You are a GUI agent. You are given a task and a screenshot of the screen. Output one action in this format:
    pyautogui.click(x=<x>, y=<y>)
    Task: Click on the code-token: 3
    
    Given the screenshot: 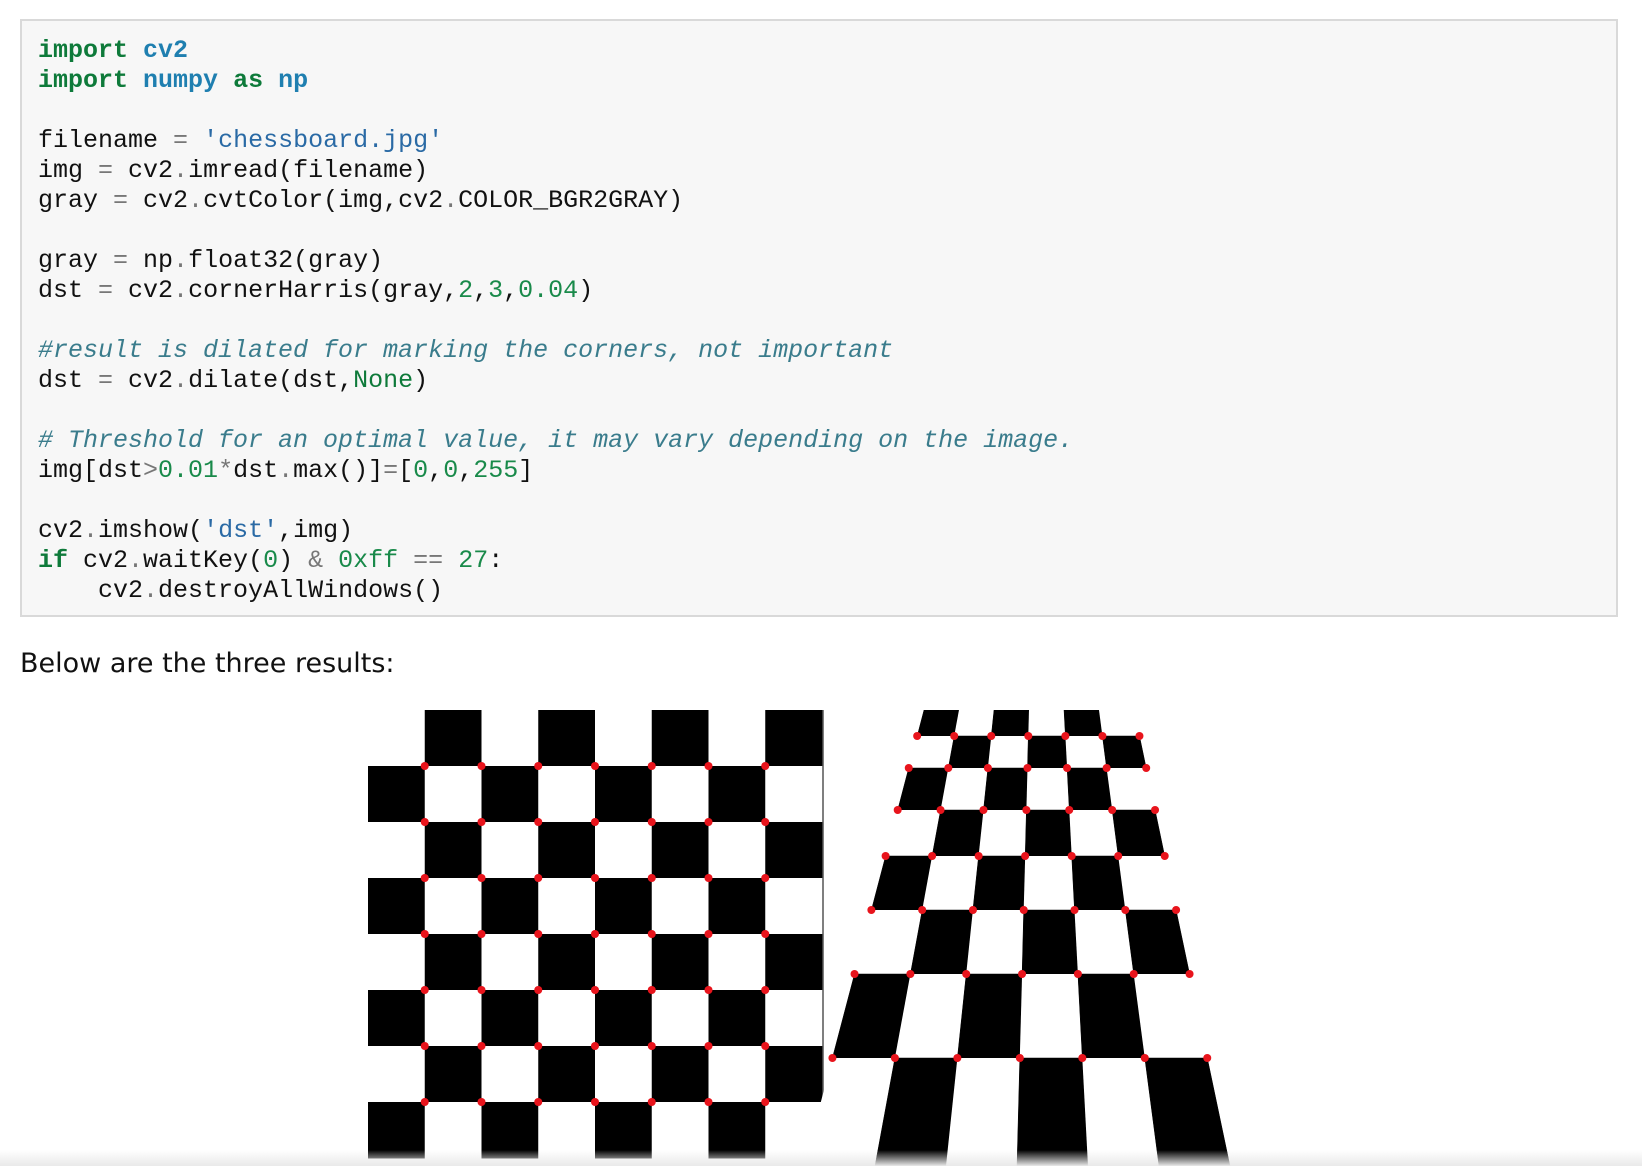 What is the action you would take?
    pyautogui.click(x=496, y=290)
    